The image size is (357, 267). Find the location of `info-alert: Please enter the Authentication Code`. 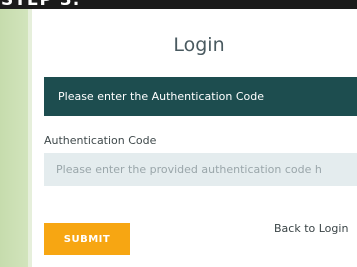

info-alert: Please enter the Authentication Code is located at coordinates (200, 96).